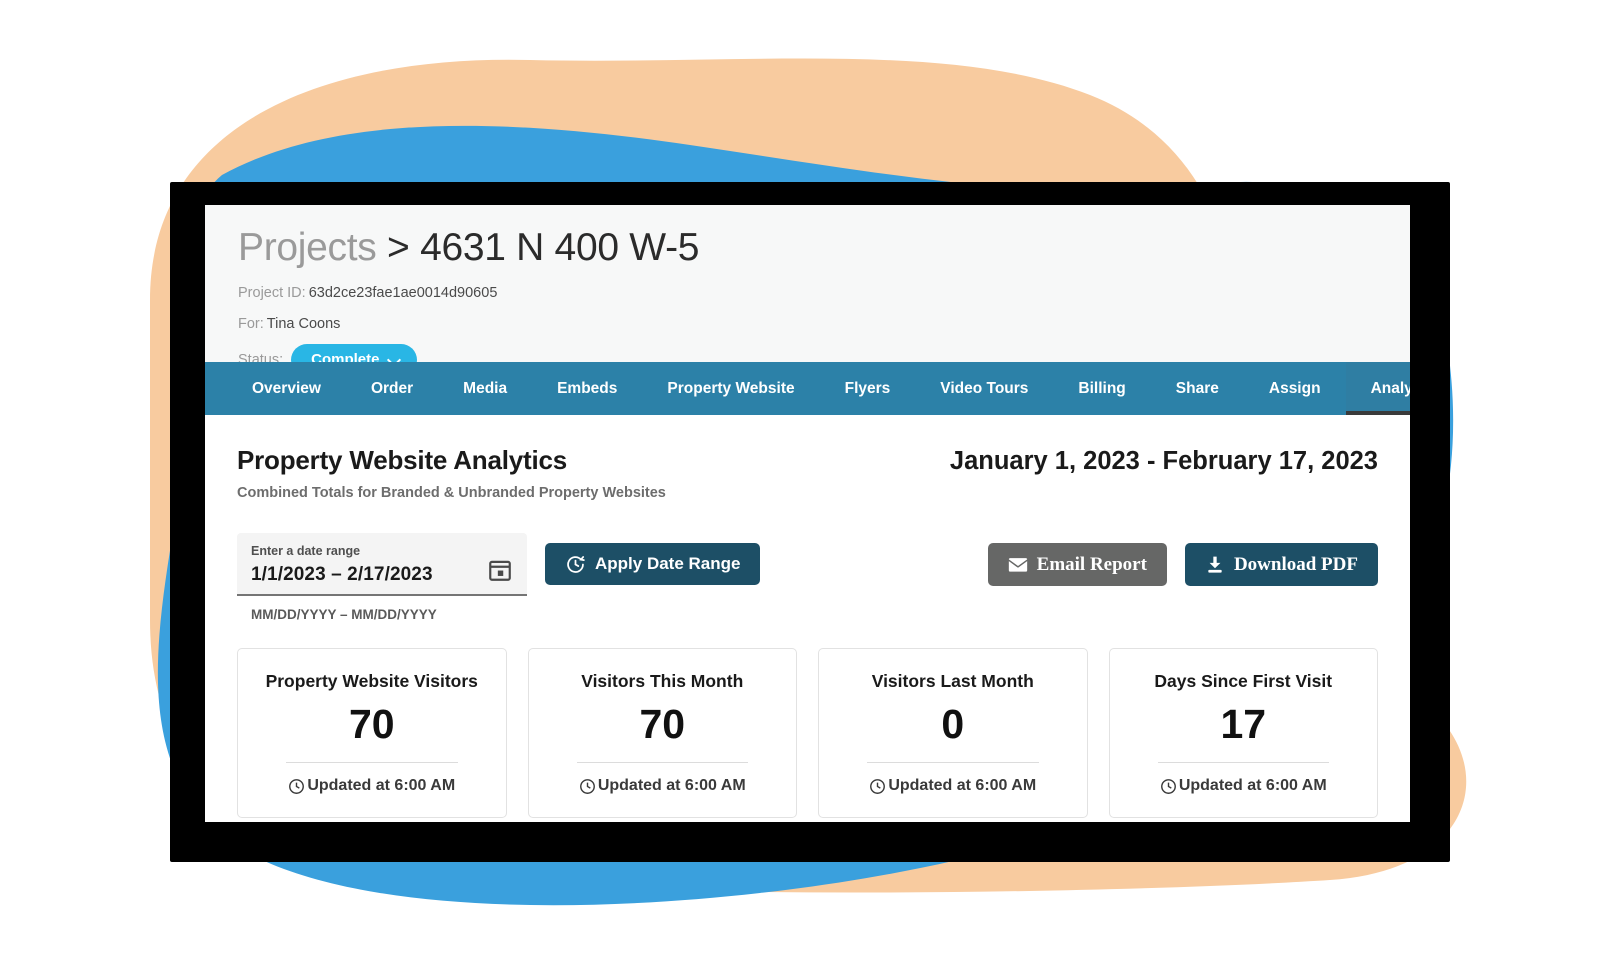  What do you see at coordinates (403, 293) in the screenshot?
I see `project-id-value: 63d2ce23fae1ae0014d90605` at bounding box center [403, 293].